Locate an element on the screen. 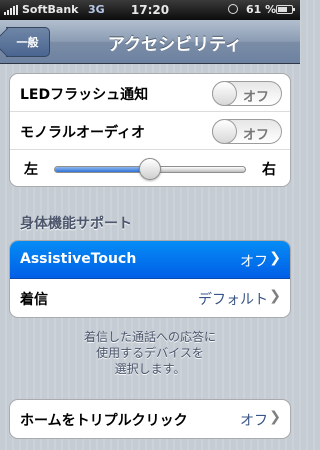 This screenshot has width=320, height=450. back-button-label: 一般 is located at coordinates (27, 42).